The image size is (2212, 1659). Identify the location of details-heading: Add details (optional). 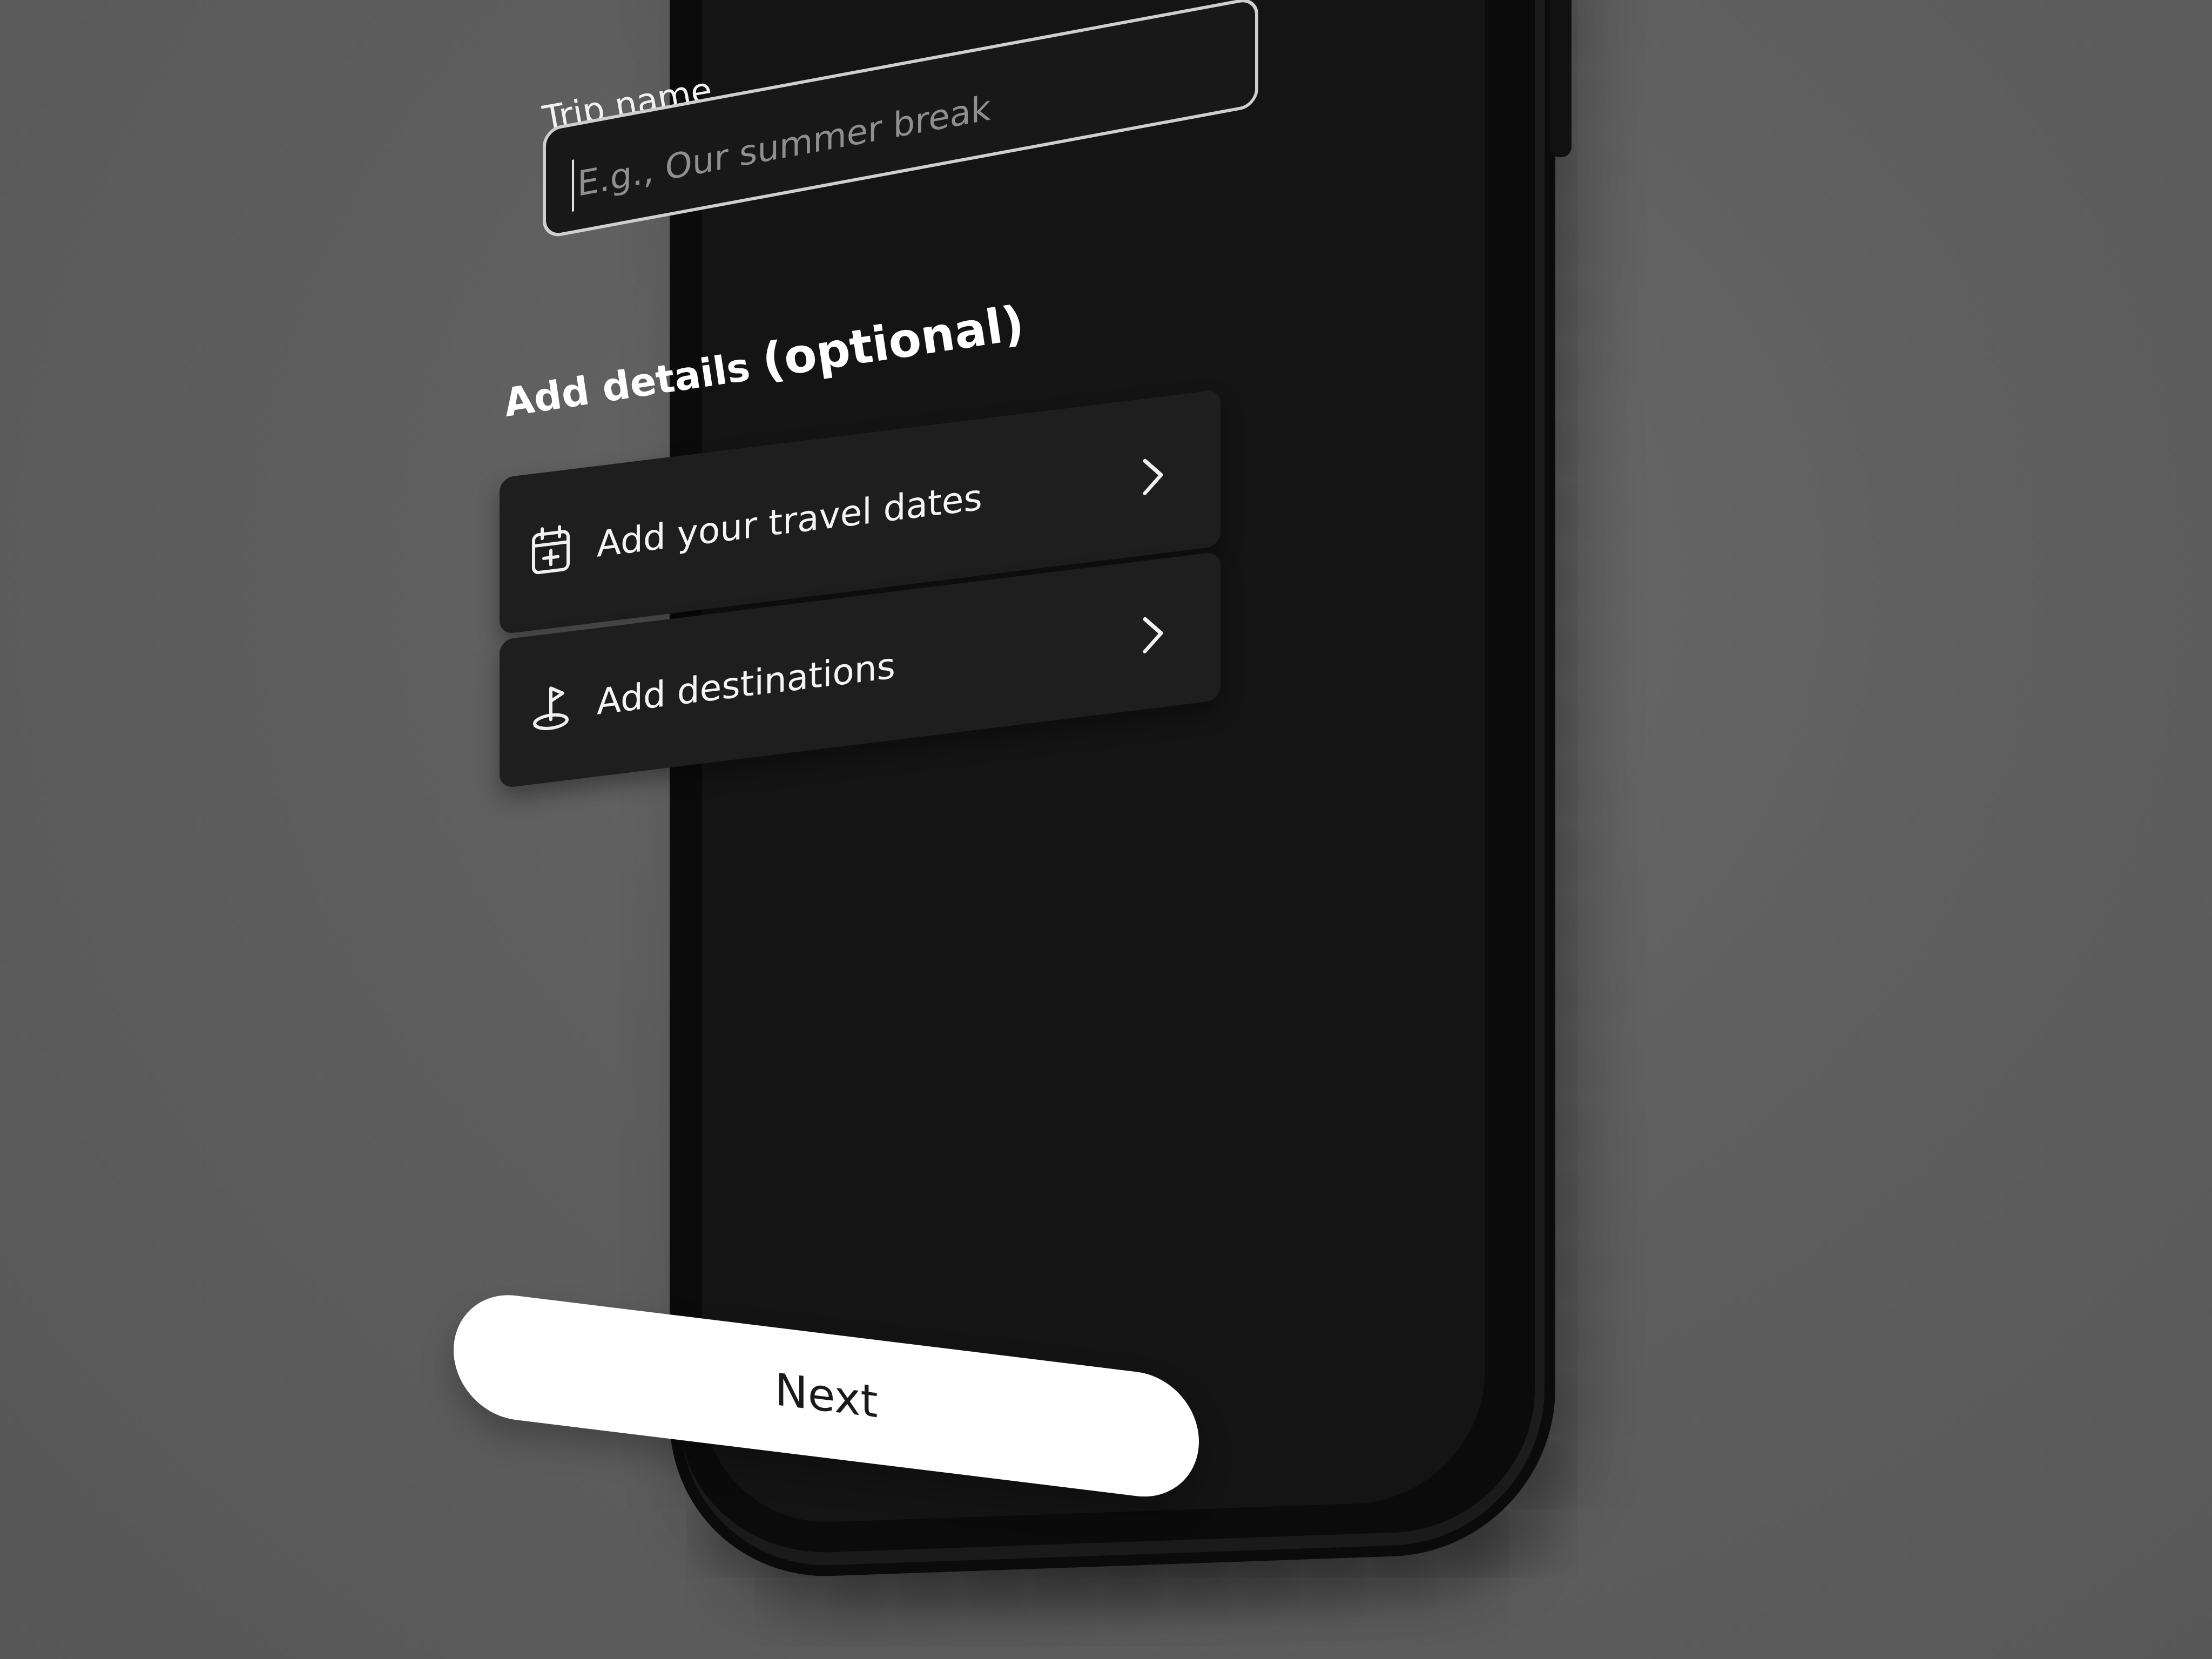
(764, 361).